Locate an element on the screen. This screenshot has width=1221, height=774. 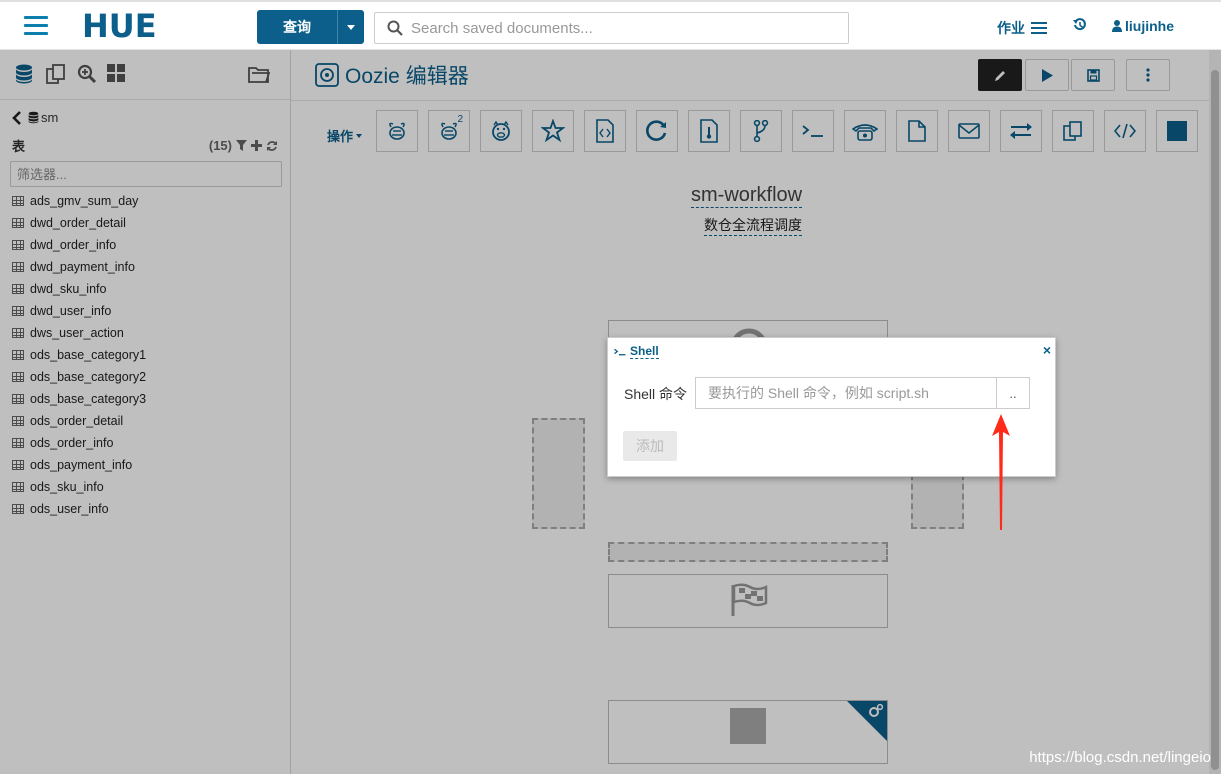
dialog-title: Shell is located at coordinates (636, 351).